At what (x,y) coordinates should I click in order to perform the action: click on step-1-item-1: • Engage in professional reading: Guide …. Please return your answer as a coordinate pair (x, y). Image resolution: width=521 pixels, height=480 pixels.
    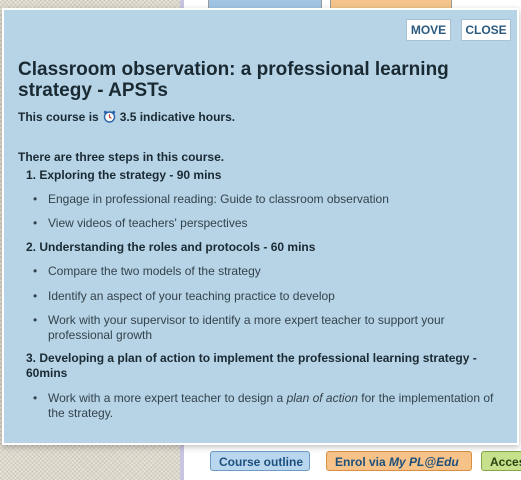
    Looking at the image, I should click on (268, 199).